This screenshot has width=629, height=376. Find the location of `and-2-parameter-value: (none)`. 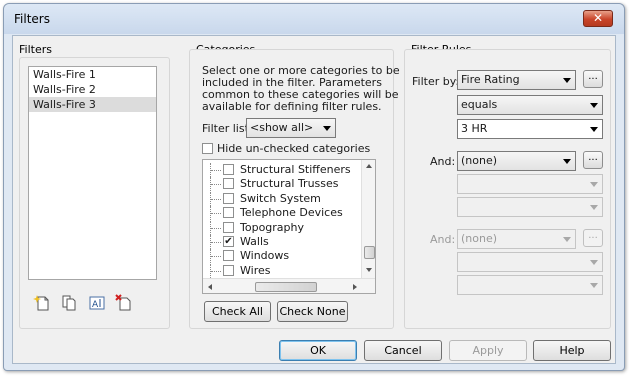

and-2-parameter-value: (none) is located at coordinates (479, 238).